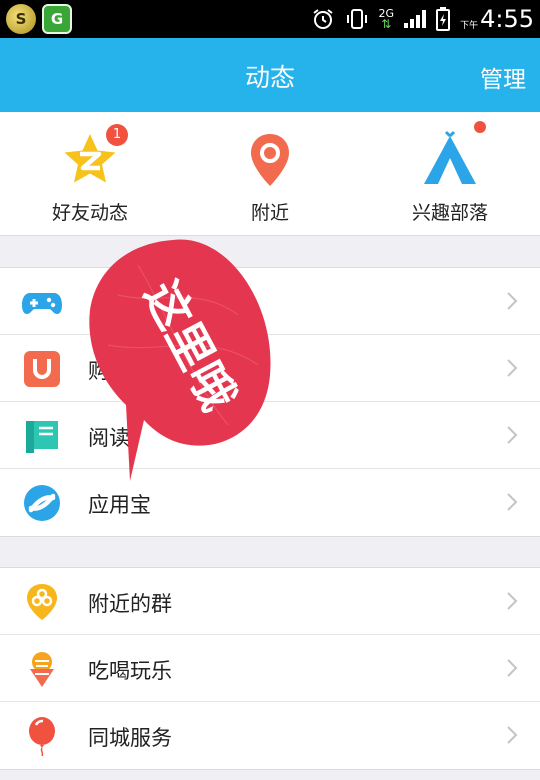 The image size is (540, 780). What do you see at coordinates (119, 505) in the screenshot?
I see `app-store-label: 应用宝` at bounding box center [119, 505].